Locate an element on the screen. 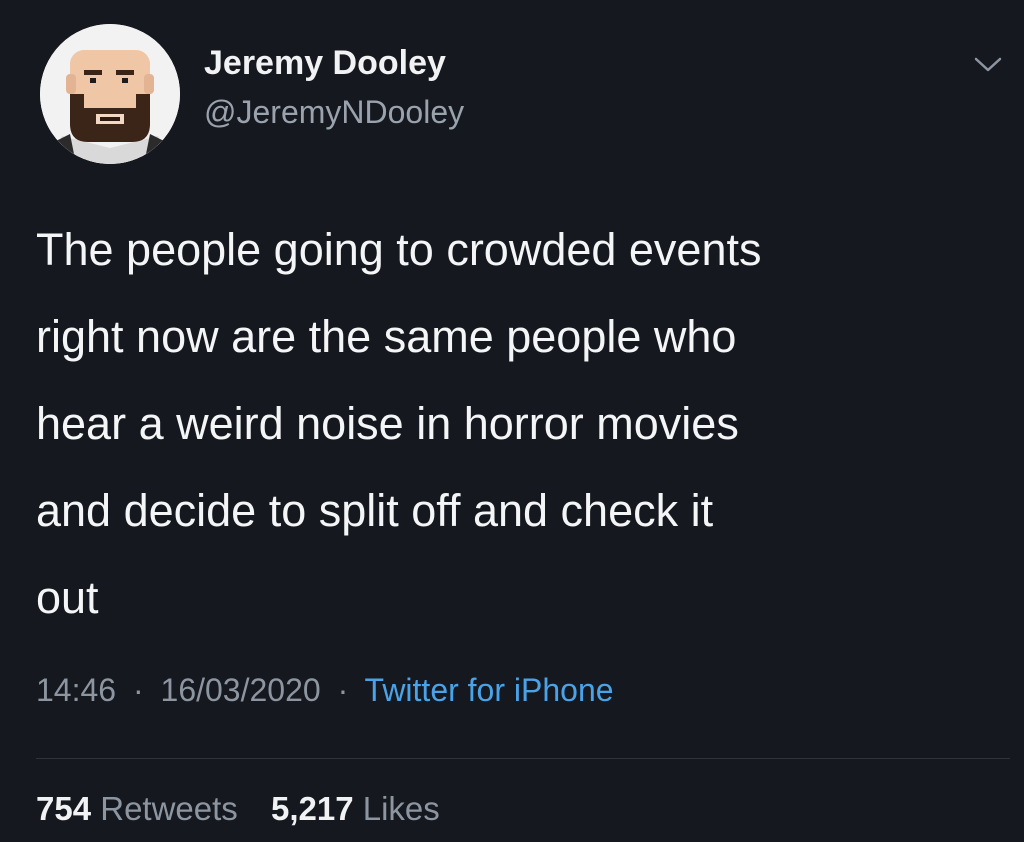 The width and height of the screenshot is (1024, 842). likes-count: 5,217 is located at coordinates (312, 808).